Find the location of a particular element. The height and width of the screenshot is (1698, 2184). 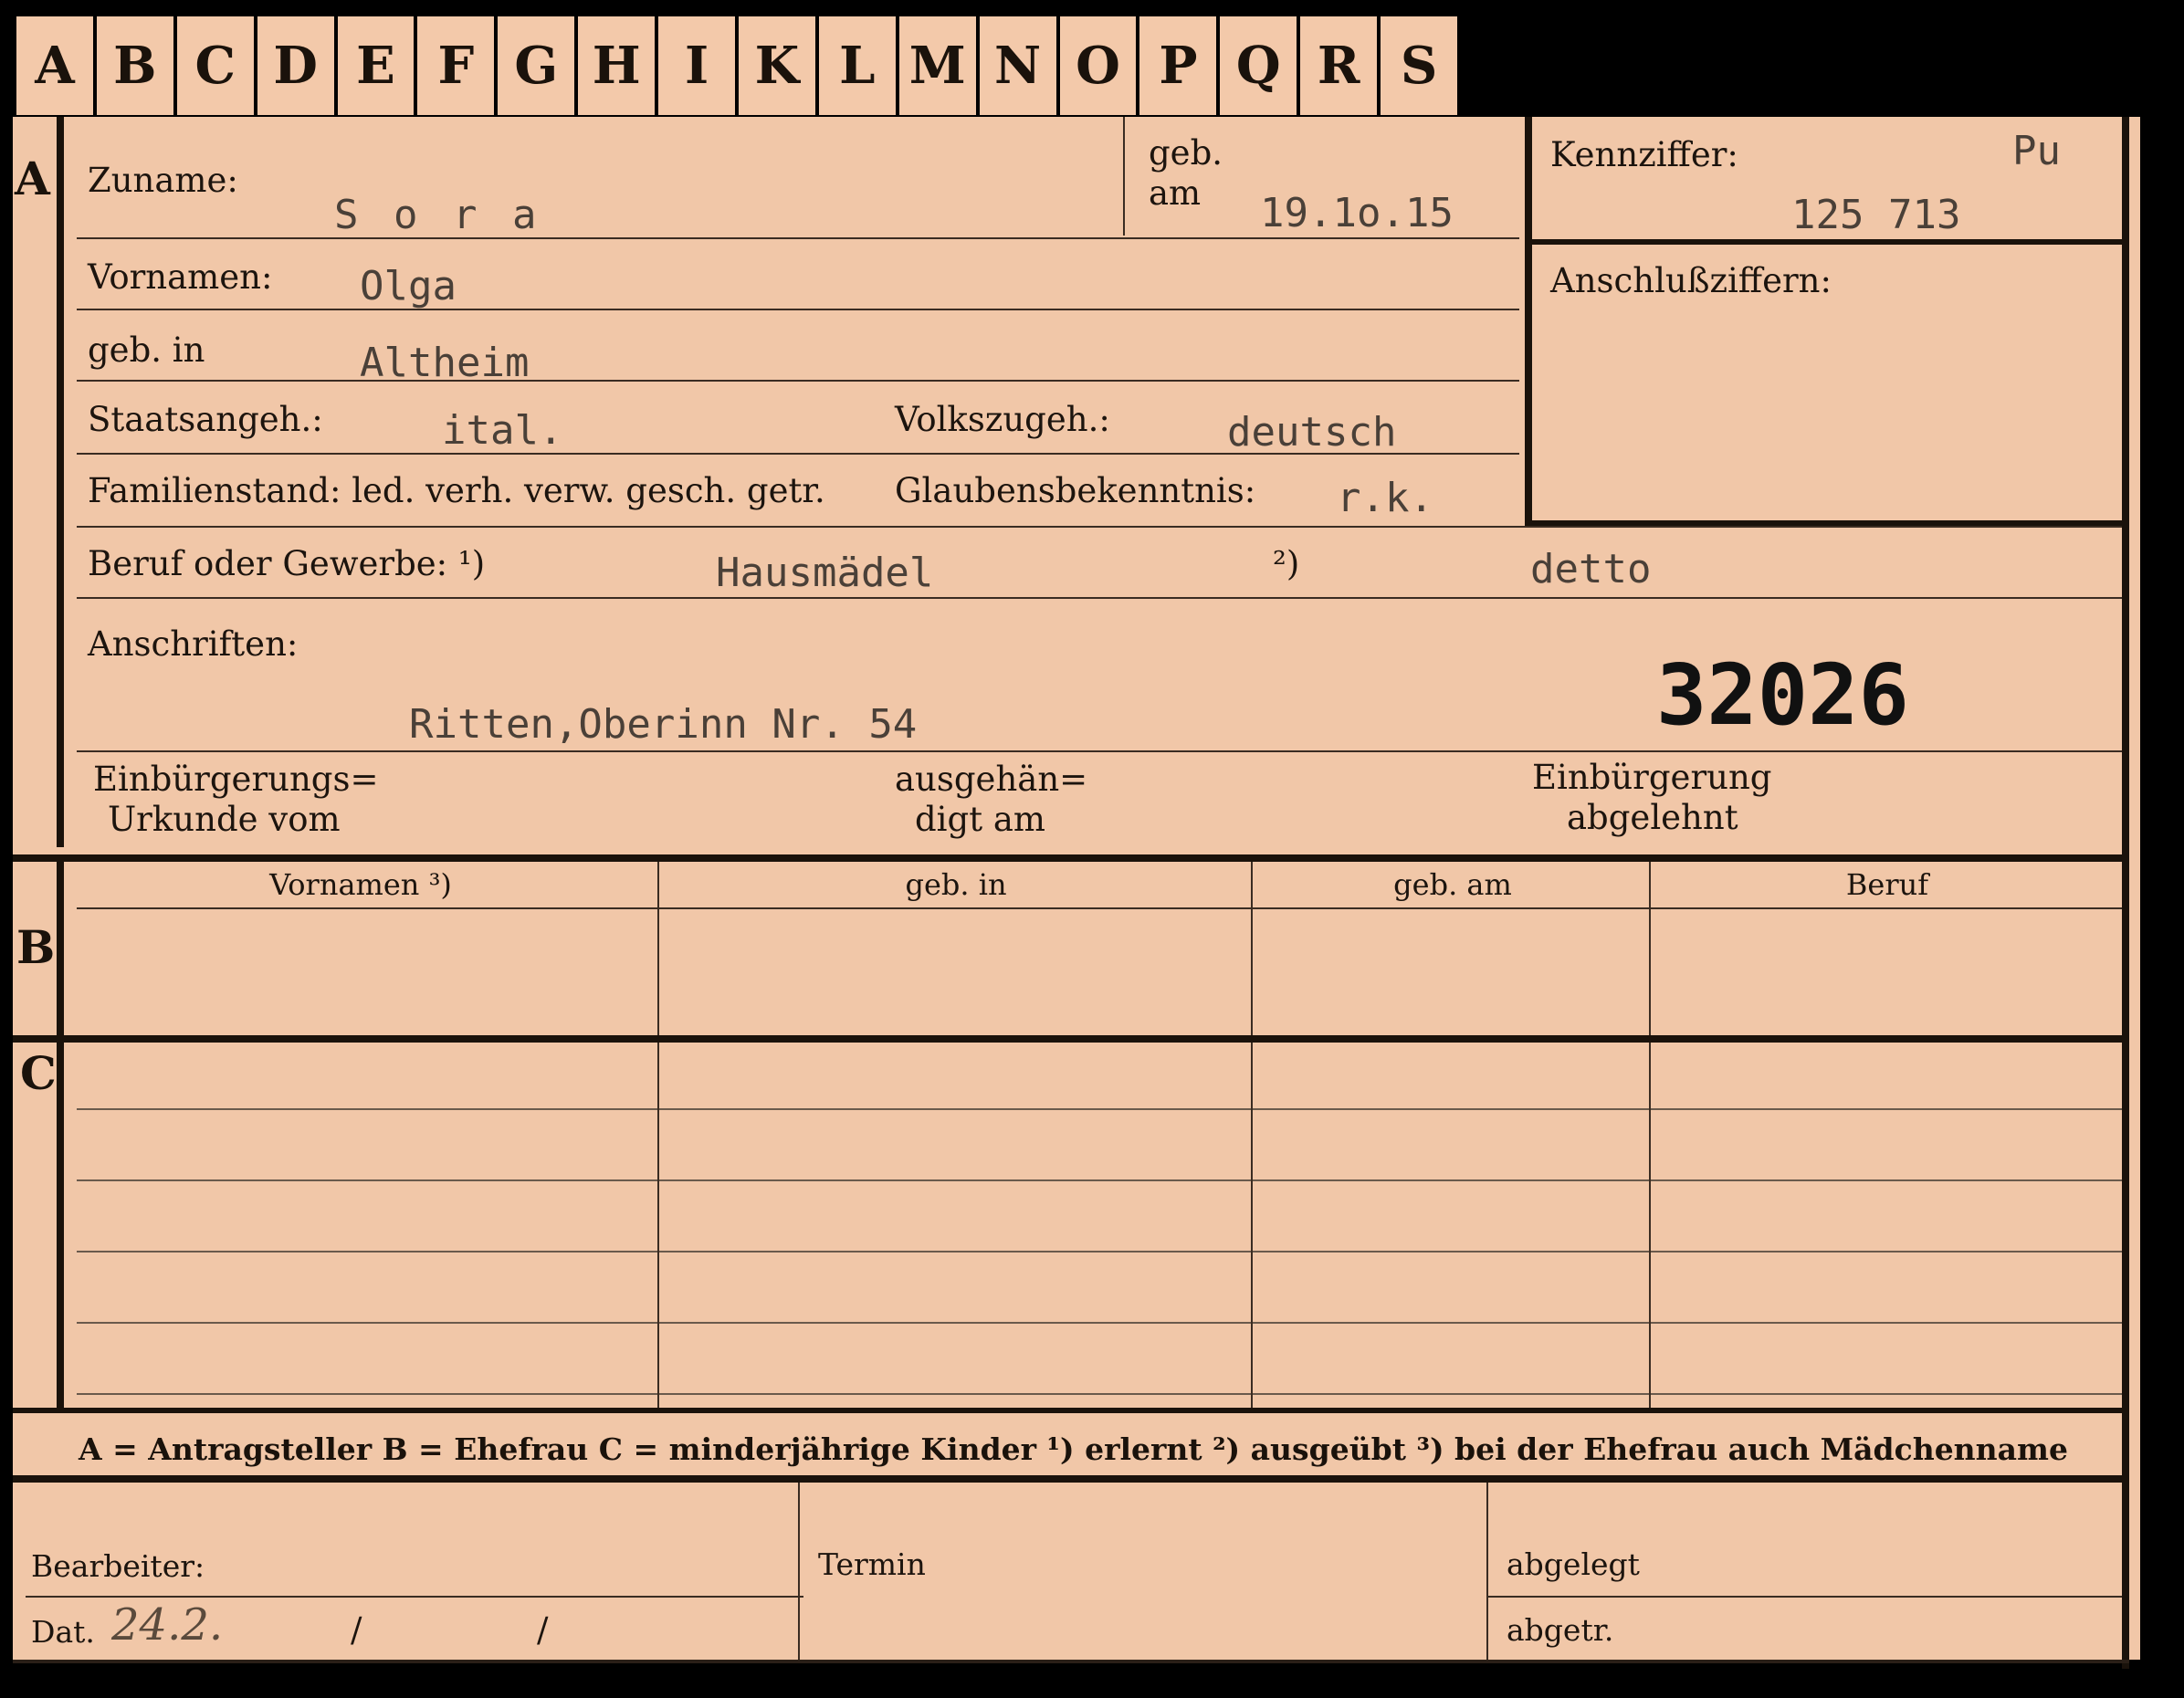

staatsangeh-label: Staatsangeh.: is located at coordinates (205, 420).